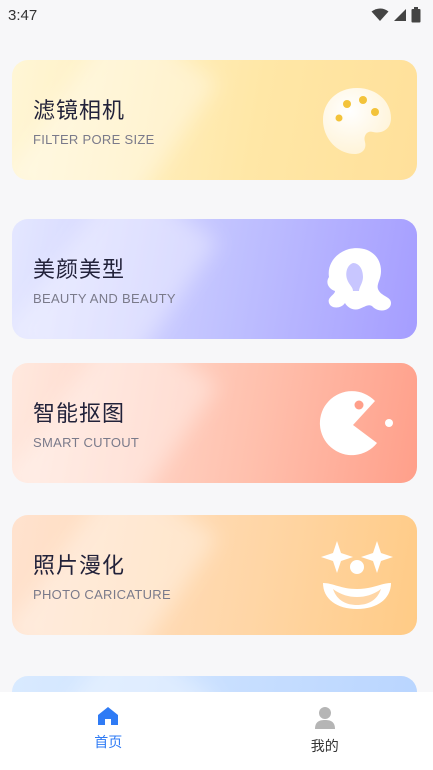  I want to click on tab-home: 首页, so click(108, 731).